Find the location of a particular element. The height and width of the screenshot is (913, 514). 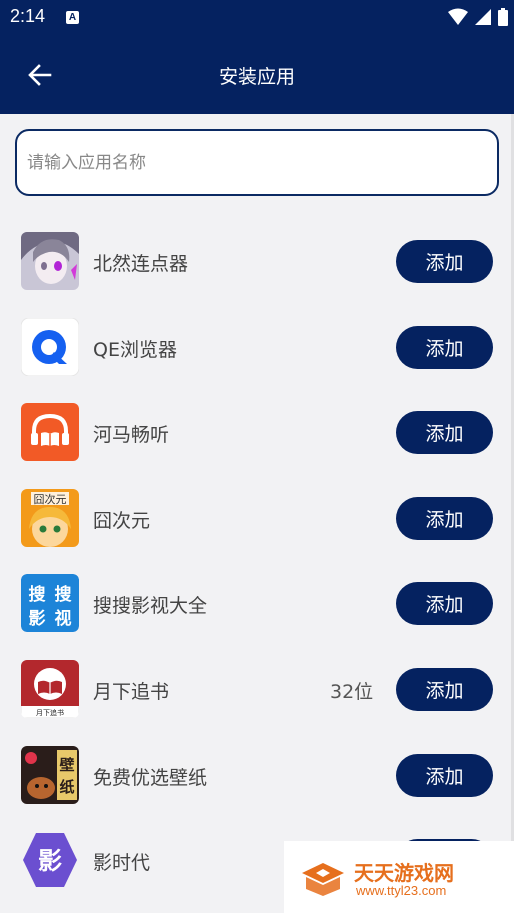

cellular-signal-icon is located at coordinates (483, 17).